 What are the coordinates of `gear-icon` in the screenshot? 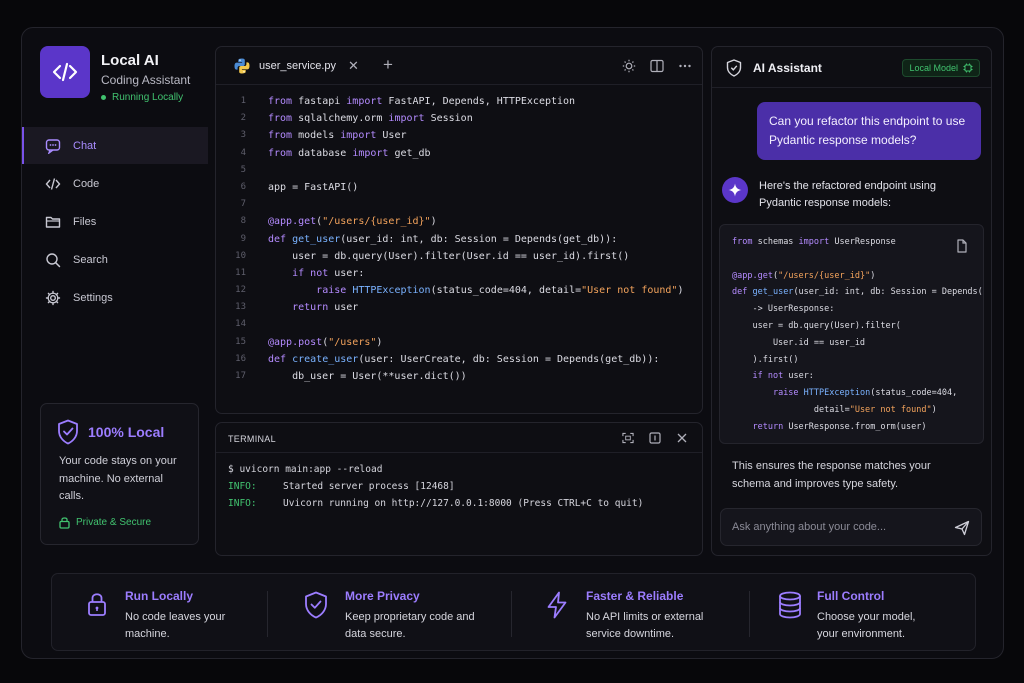 It's located at (53, 297).